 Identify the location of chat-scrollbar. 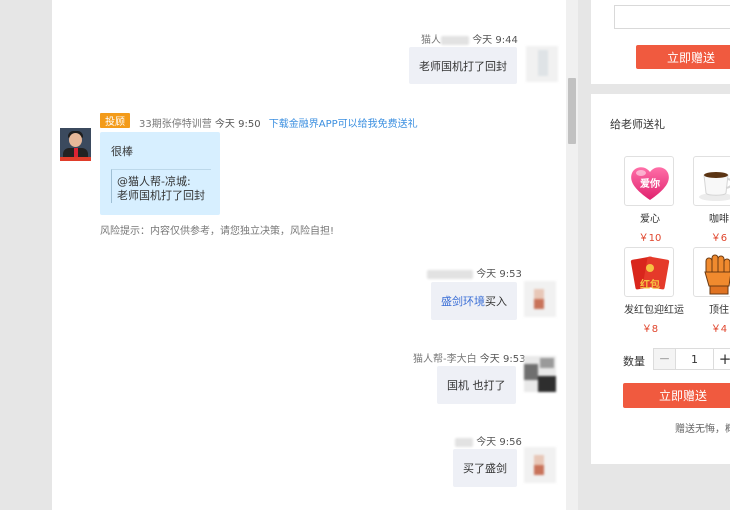
(572, 255).